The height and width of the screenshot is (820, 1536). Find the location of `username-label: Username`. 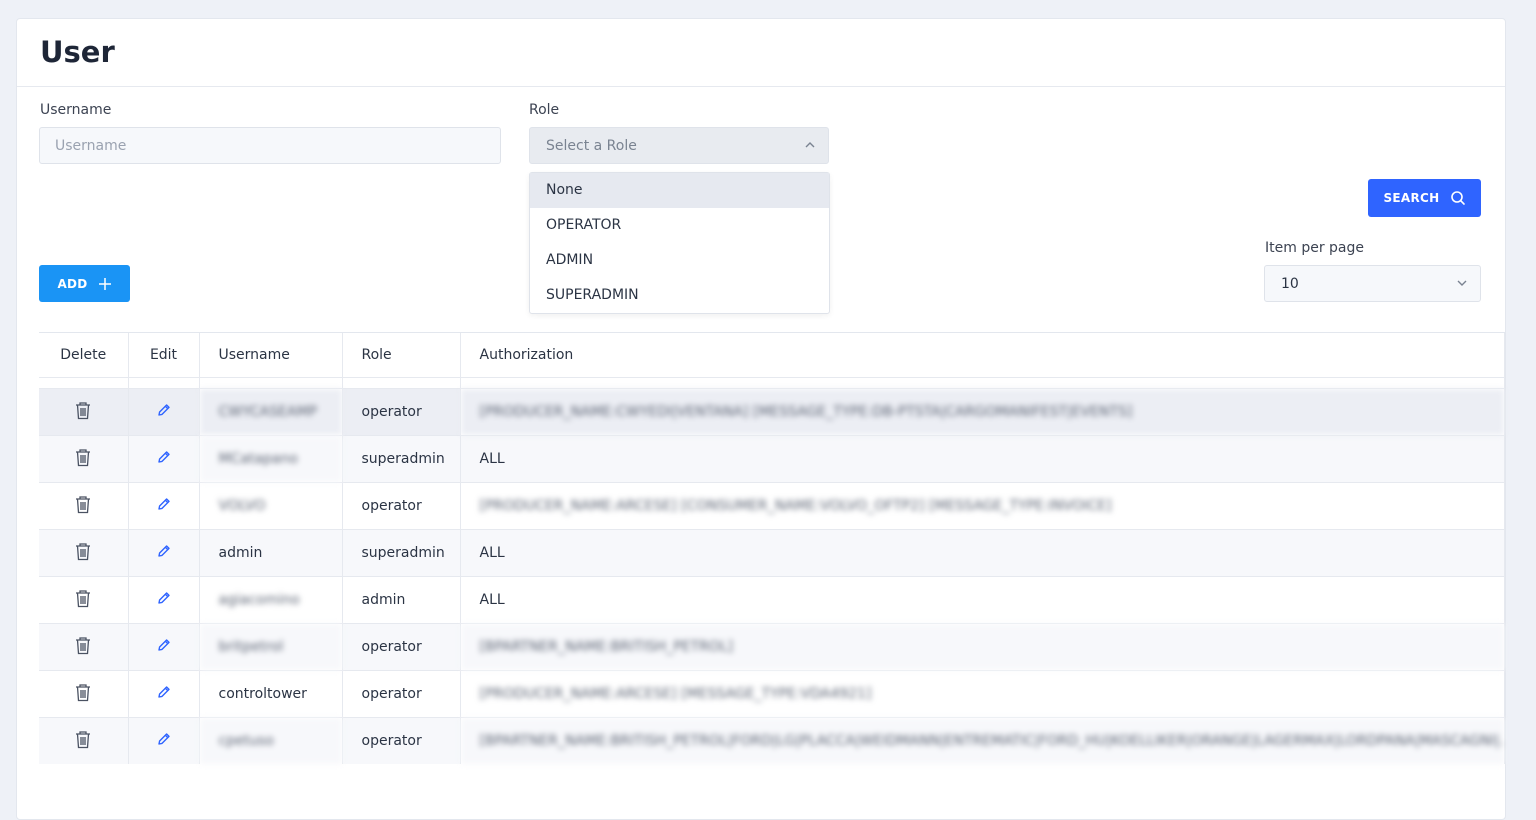

username-label: Username is located at coordinates (76, 110).